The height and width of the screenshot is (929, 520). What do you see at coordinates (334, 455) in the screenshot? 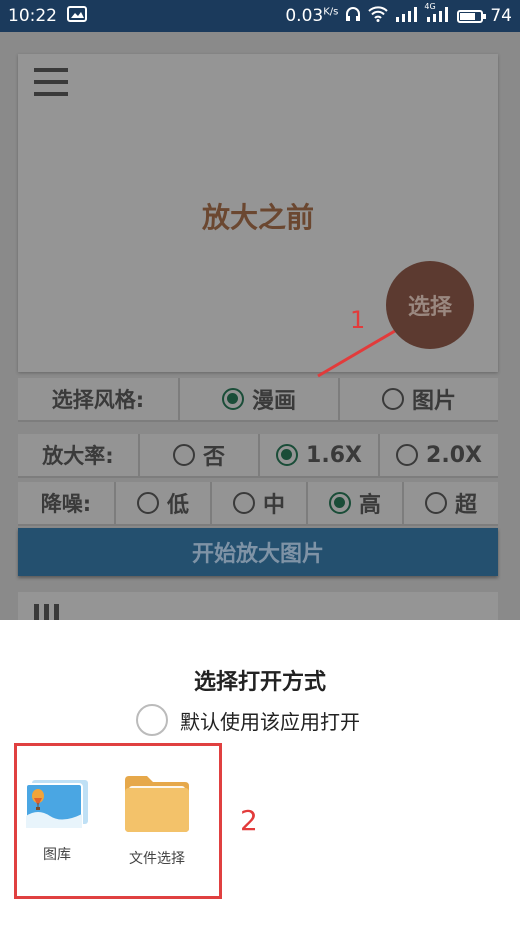
I see `scale-option-label: 1.6X` at bounding box center [334, 455].